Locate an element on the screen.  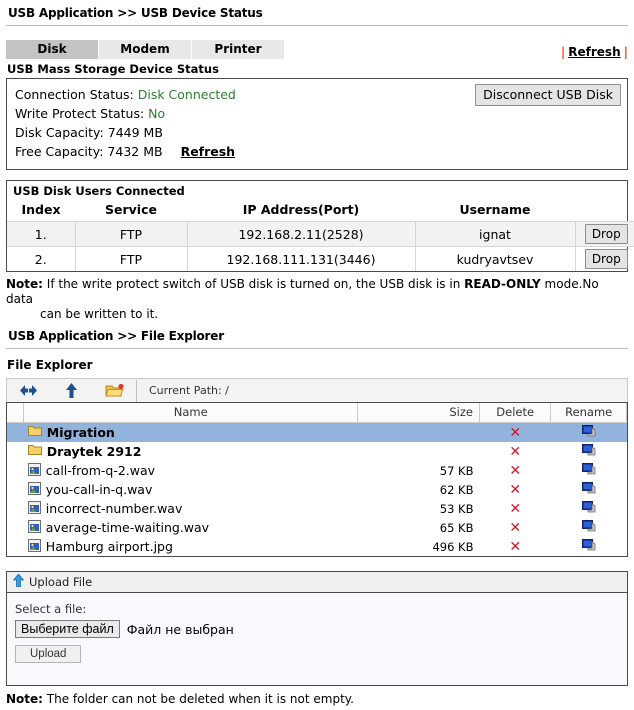
user-index: 1. is located at coordinates (41, 234).